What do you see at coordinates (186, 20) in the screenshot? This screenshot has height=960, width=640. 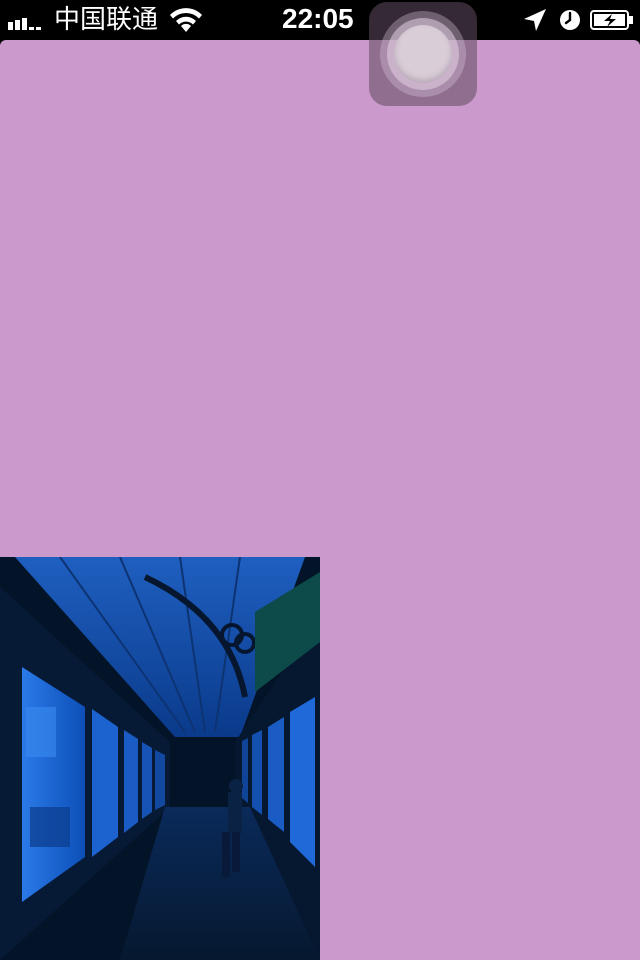 I see `wifi-icon` at bounding box center [186, 20].